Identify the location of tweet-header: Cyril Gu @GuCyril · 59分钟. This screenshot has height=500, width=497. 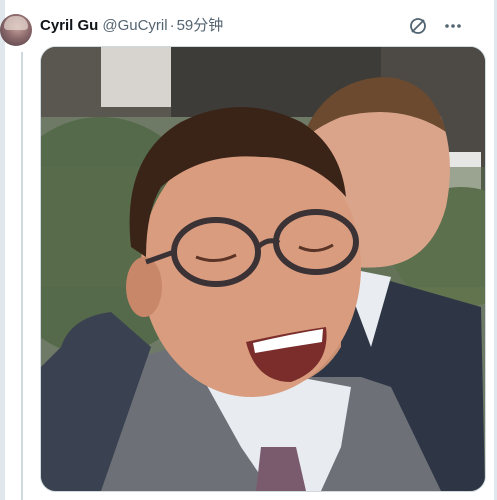
(131, 26).